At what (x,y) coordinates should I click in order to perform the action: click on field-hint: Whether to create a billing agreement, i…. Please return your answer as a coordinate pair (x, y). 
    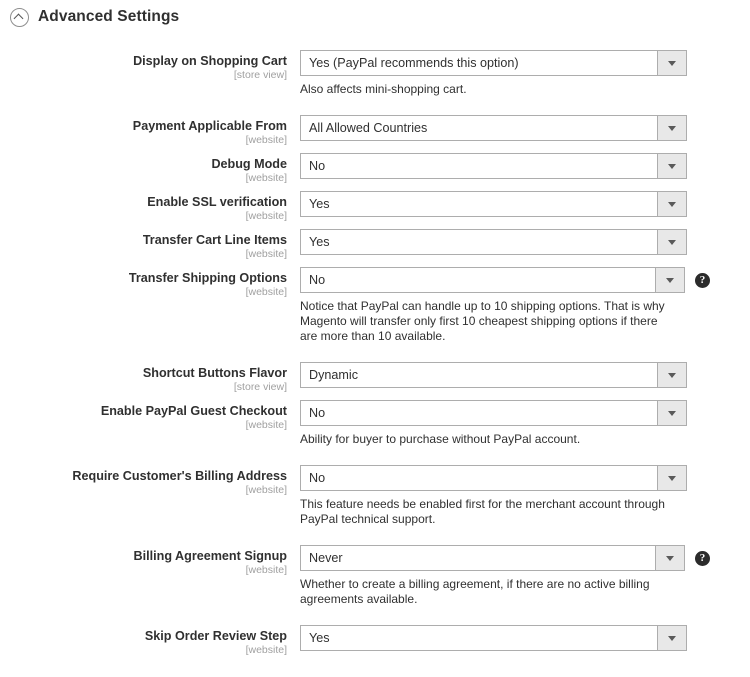
    Looking at the image, I should click on (475, 591).